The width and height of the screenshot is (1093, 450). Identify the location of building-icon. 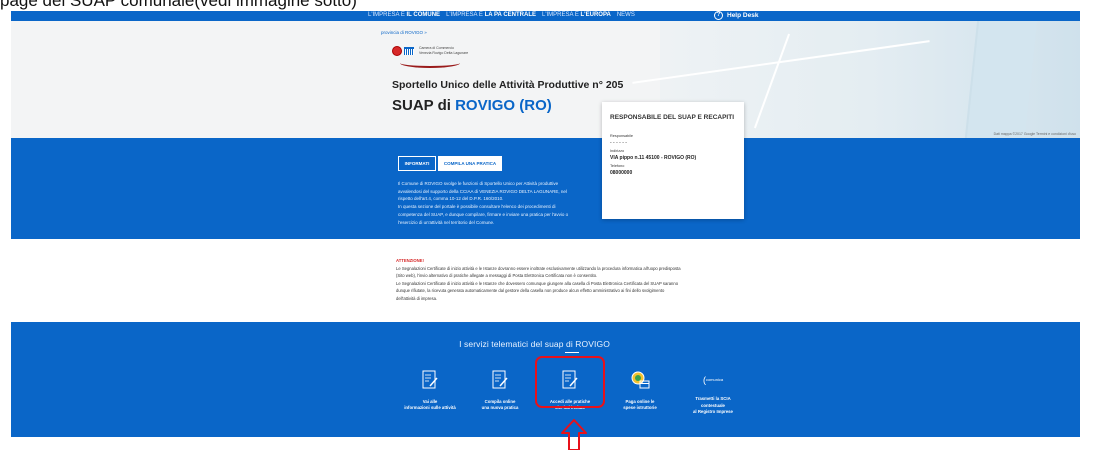
(409, 51).